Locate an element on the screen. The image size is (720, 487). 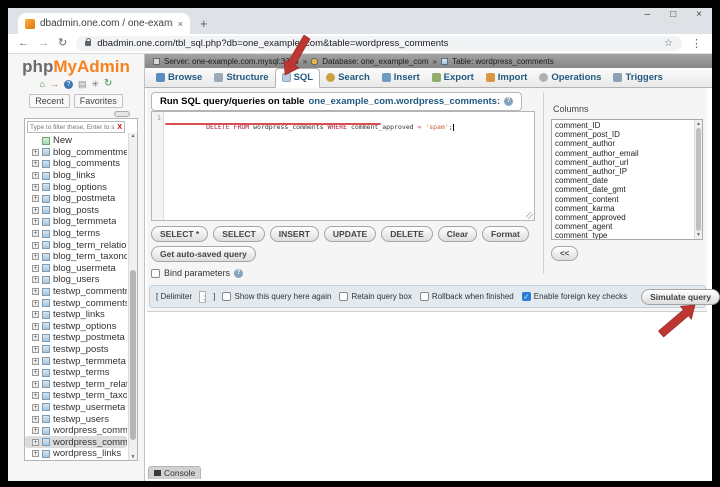
window-minimize-icon: – is located at coordinates (648, 14).